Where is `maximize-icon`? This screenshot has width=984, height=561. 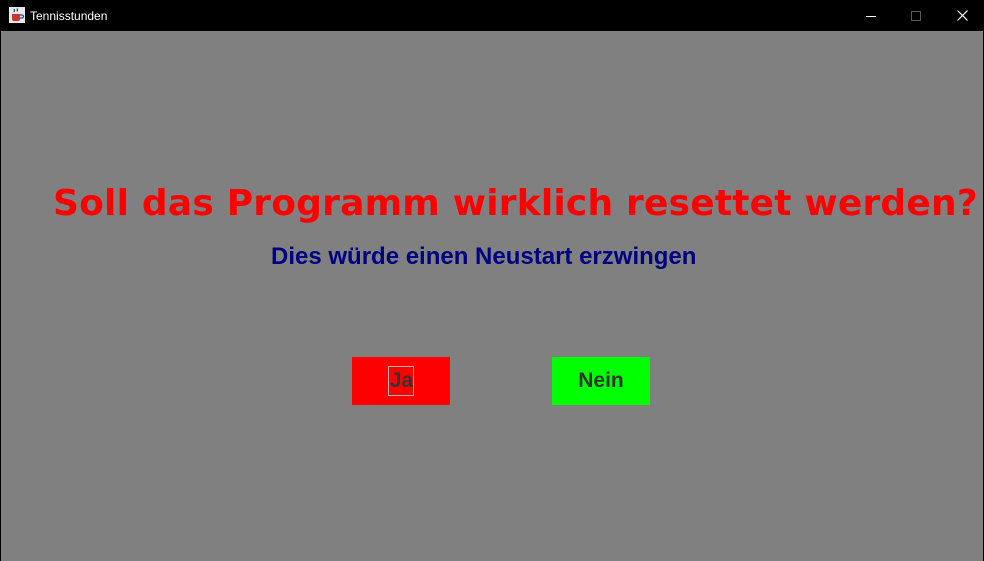
maximize-icon is located at coordinates (916, 15).